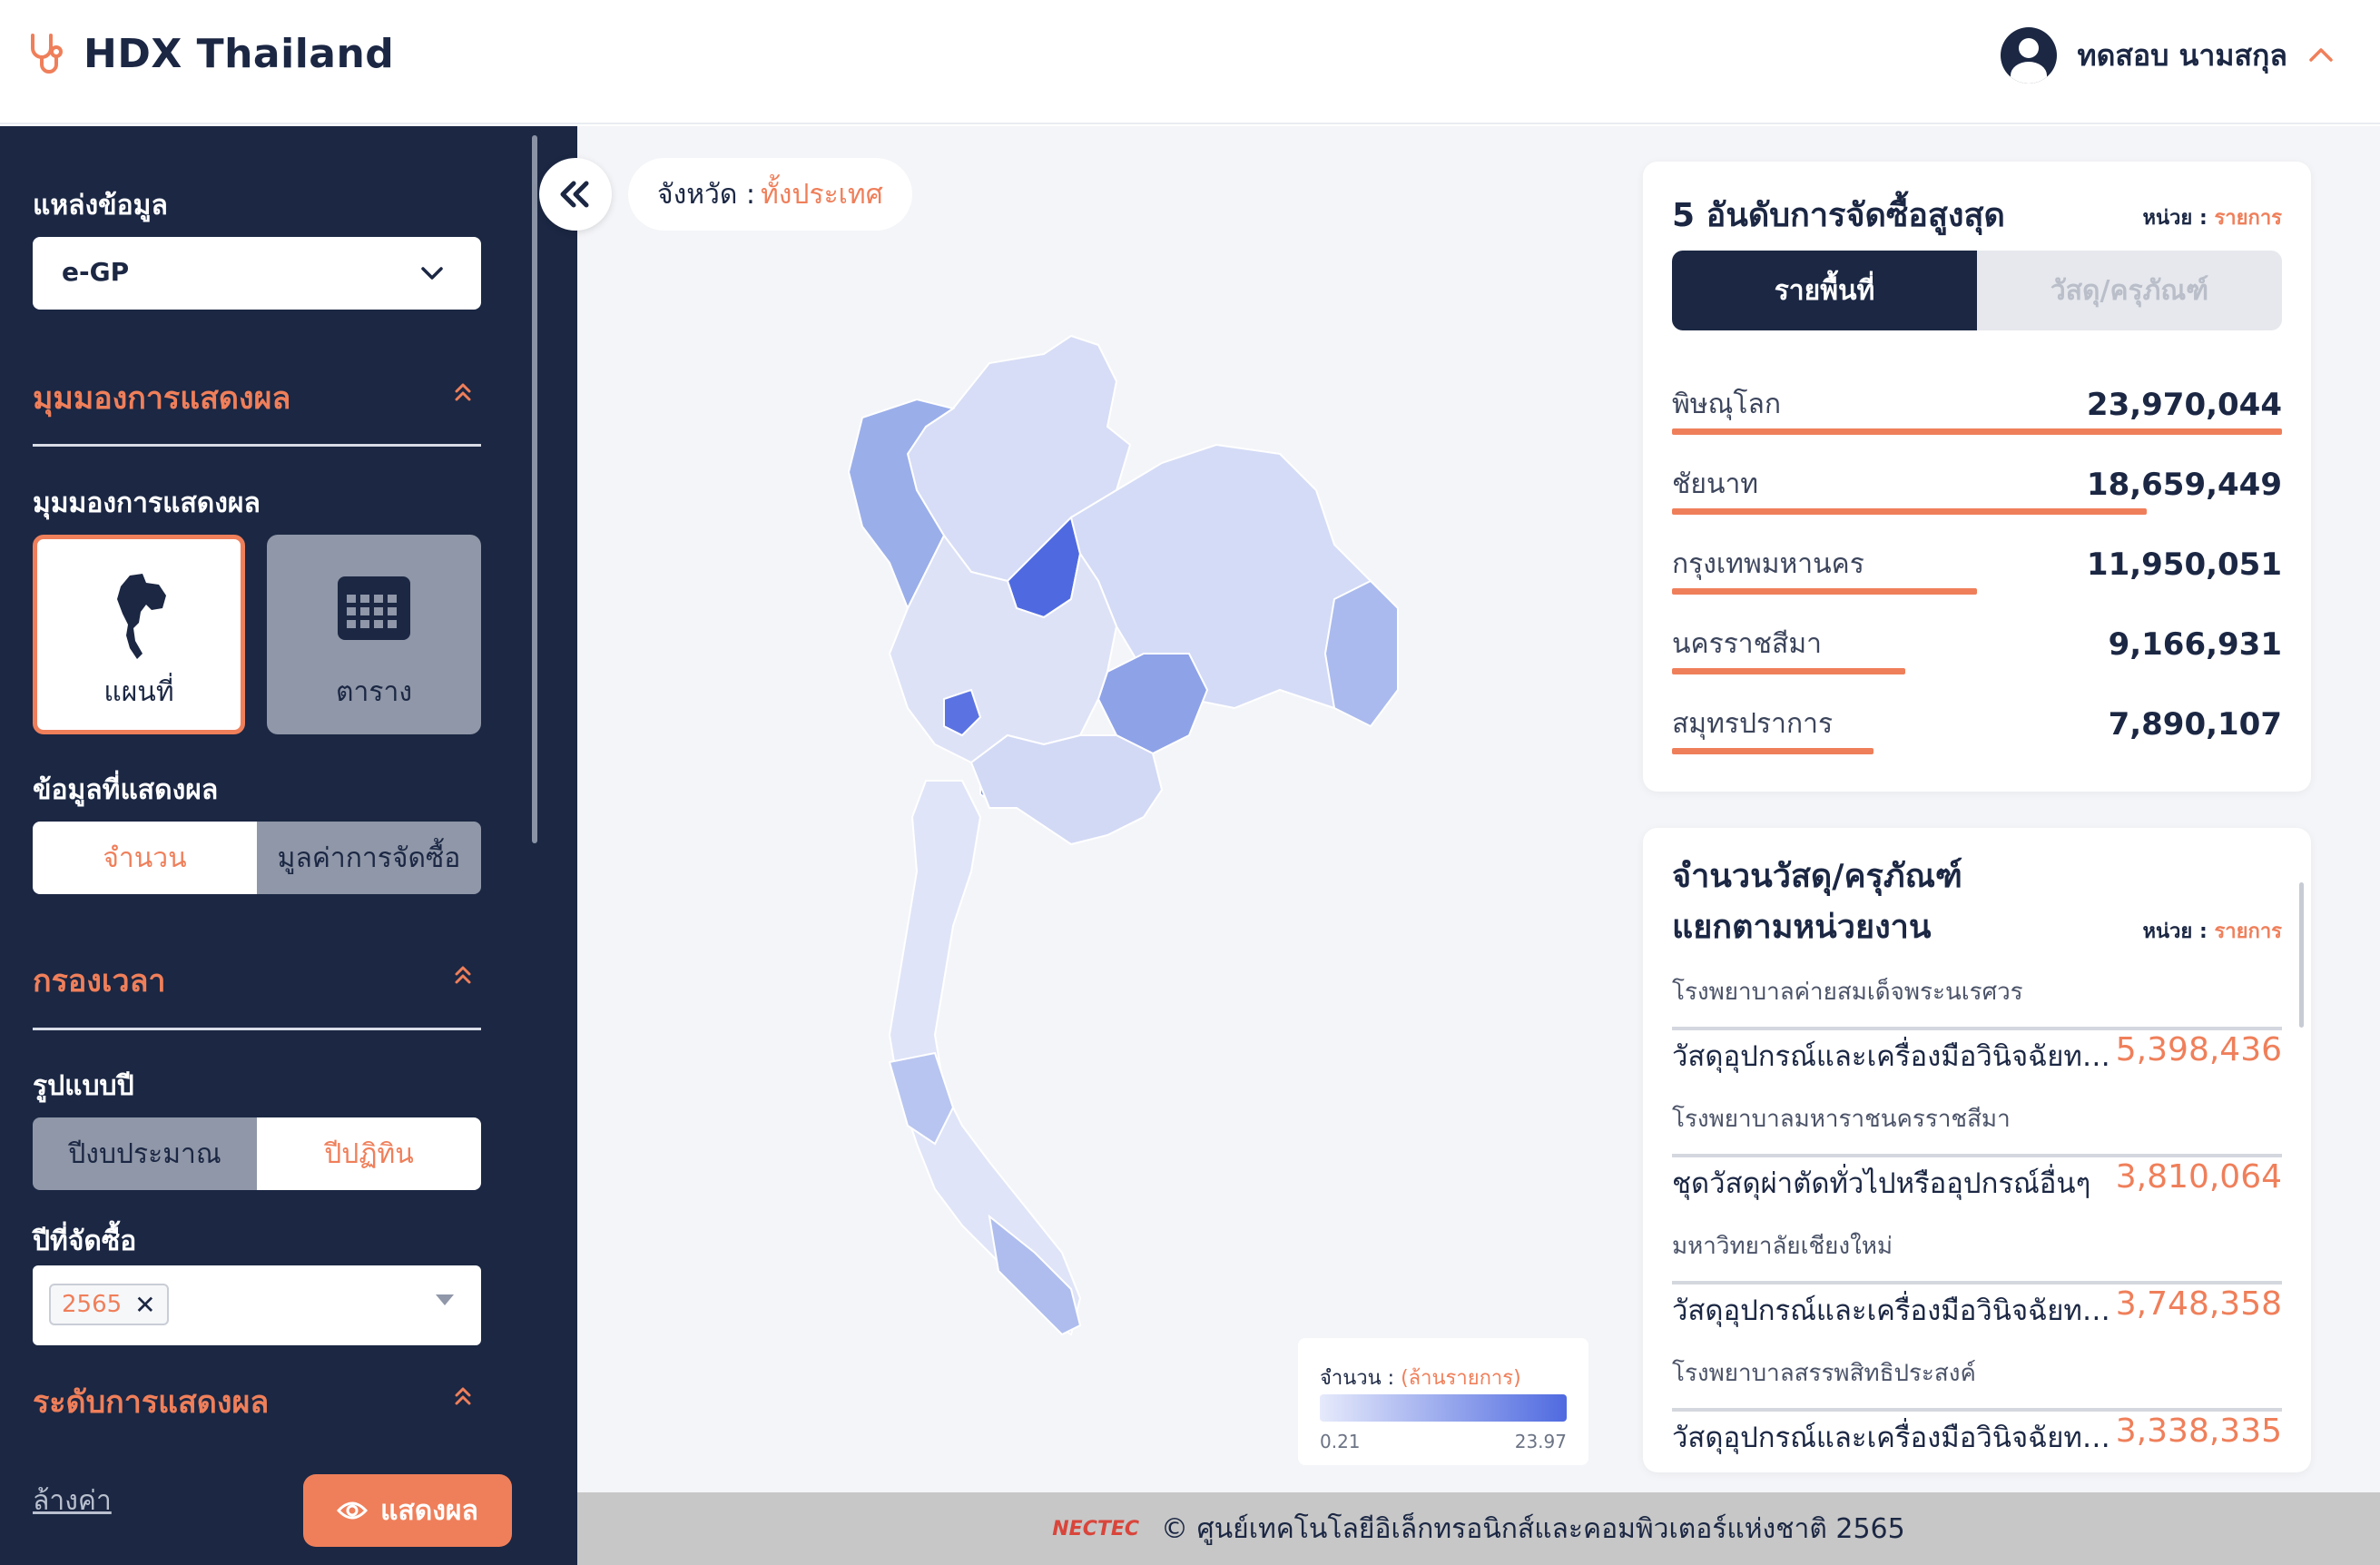 This screenshot has height=1565, width=2380. What do you see at coordinates (1847, 992) in the screenshot?
I see `dept-name: โรงพยาบาลค่ายสมเด็จพระนเรศวร` at bounding box center [1847, 992].